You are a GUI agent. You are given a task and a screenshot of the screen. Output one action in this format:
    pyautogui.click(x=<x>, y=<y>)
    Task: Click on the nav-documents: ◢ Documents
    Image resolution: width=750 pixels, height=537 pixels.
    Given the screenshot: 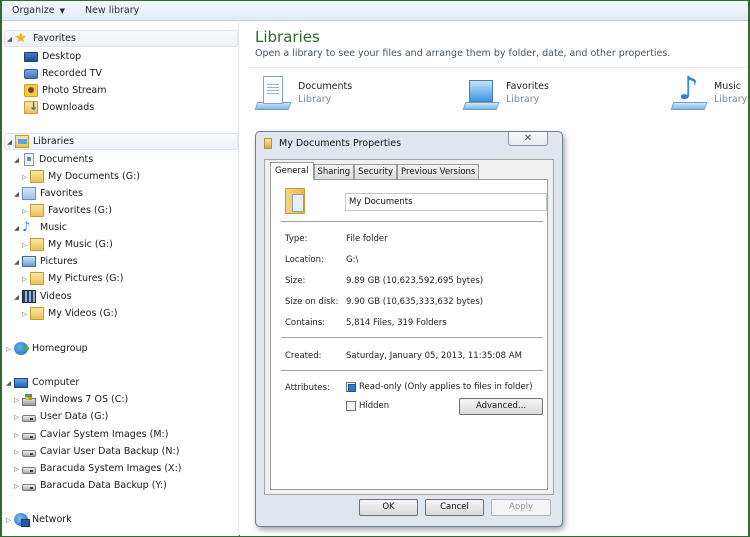 What is the action you would take?
    pyautogui.click(x=52, y=159)
    